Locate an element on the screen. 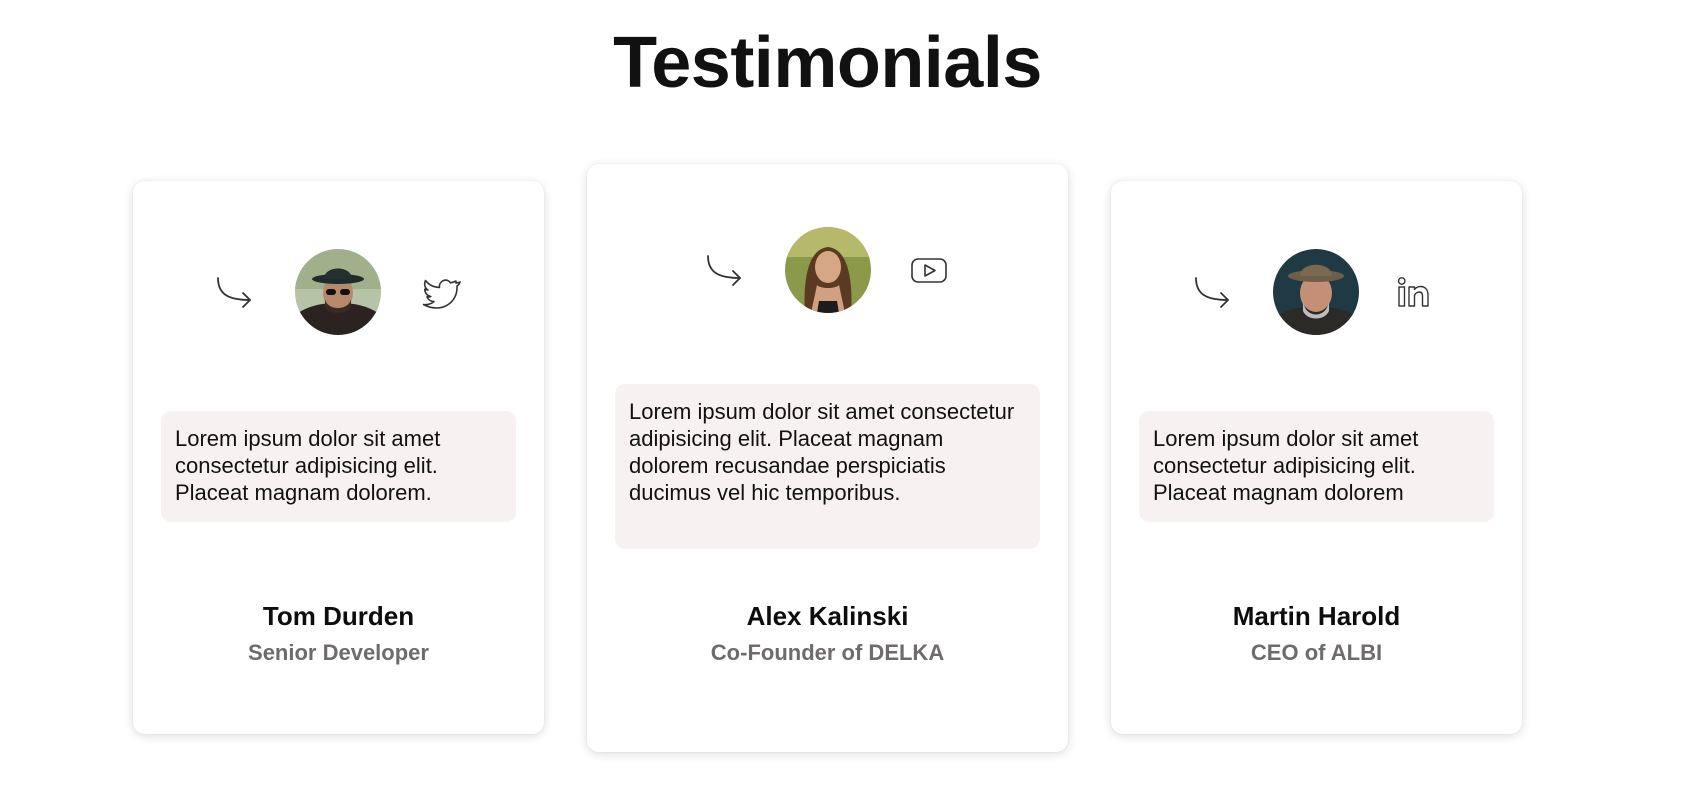 This screenshot has width=1687, height=809. testimonial-role: CEO of ALBI is located at coordinates (1316, 652).